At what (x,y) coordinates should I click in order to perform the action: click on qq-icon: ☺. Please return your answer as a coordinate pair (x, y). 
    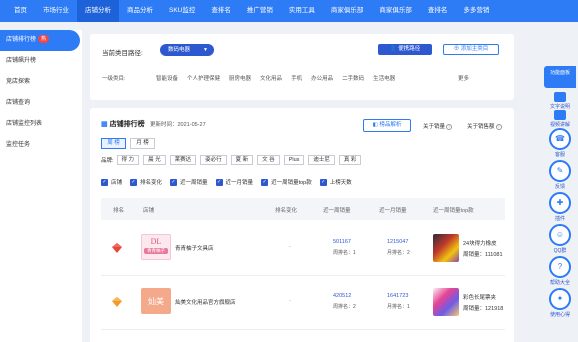
    Looking at the image, I should click on (560, 235).